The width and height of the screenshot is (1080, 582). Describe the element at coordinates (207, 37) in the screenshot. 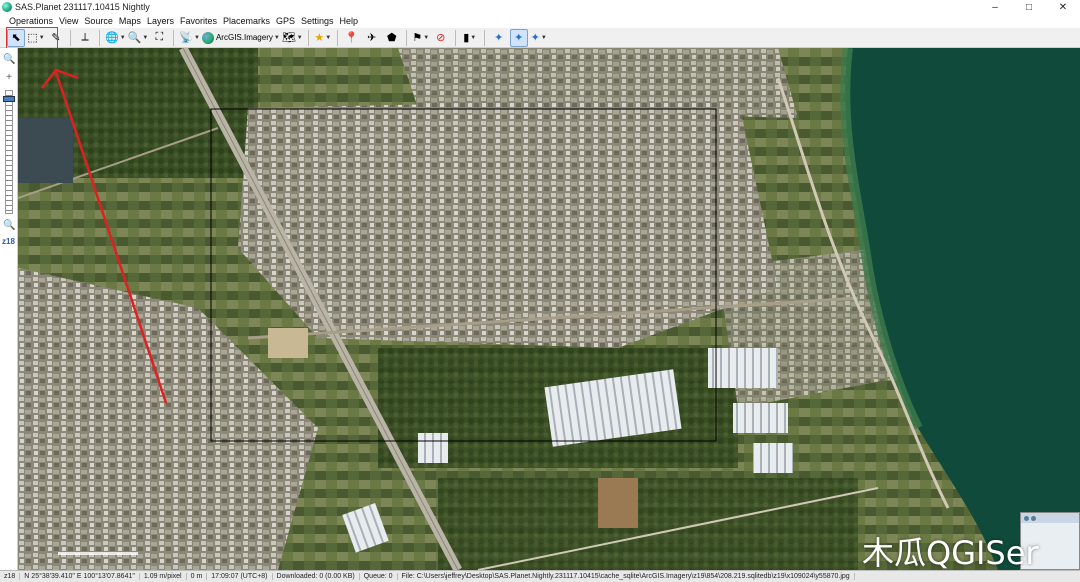

I see `earth-icon` at that location.